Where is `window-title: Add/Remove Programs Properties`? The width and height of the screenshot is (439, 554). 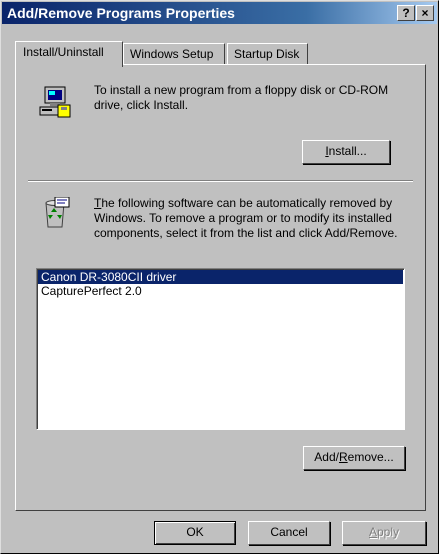
window-title: Add/Remove Programs Properties is located at coordinates (121, 13).